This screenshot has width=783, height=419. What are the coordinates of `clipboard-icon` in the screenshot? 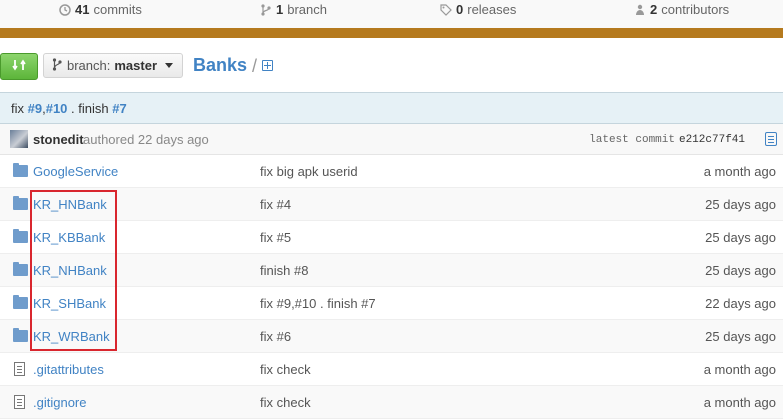 It's located at (771, 139).